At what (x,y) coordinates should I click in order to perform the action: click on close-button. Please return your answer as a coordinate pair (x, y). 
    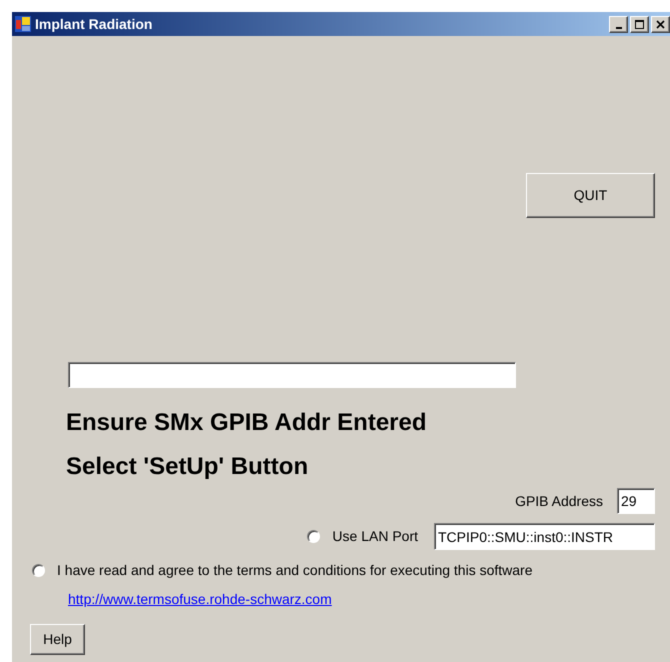
    Looking at the image, I should click on (660, 24).